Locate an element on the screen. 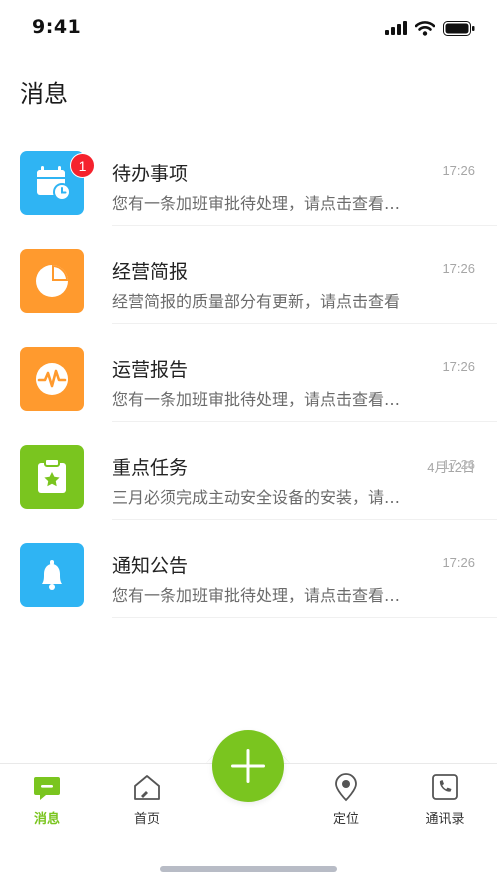 This screenshot has width=497, height=883. message-icon is located at coordinates (47, 788).